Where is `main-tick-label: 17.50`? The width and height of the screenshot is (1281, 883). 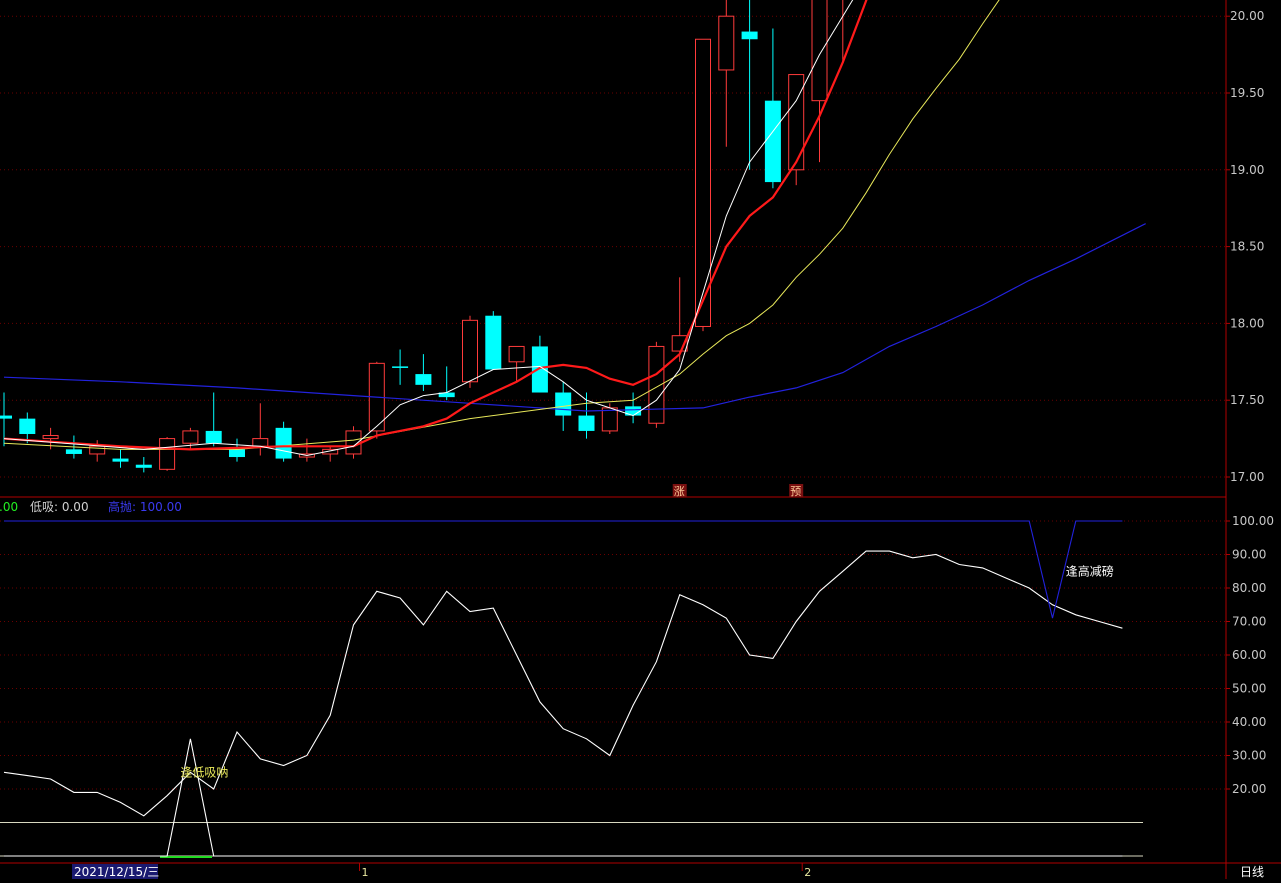 main-tick-label: 17.50 is located at coordinates (1247, 400).